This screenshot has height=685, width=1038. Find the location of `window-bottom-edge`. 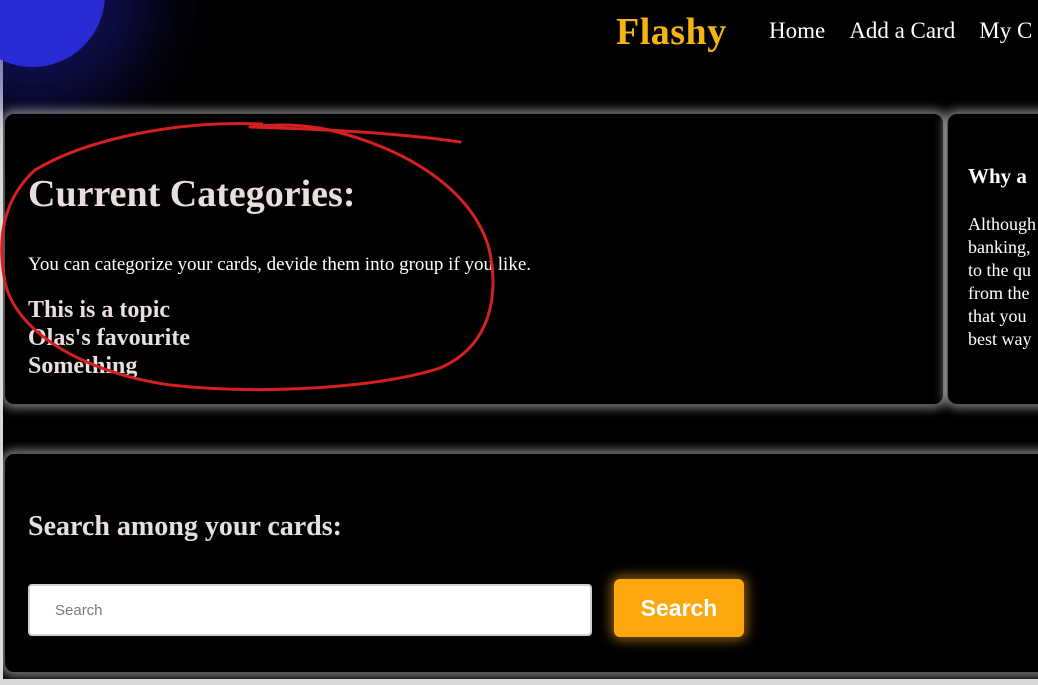

window-bottom-edge is located at coordinates (519, 682).